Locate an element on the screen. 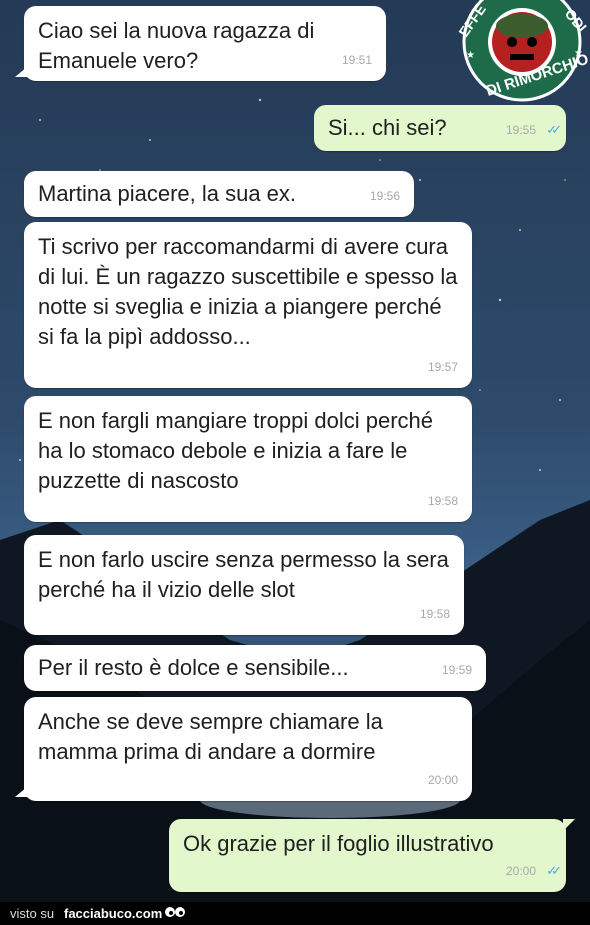 The width and height of the screenshot is (590, 925). message-bubble-outgoing: Si... chi sei? 19:55 ✓✓ is located at coordinates (440, 128).